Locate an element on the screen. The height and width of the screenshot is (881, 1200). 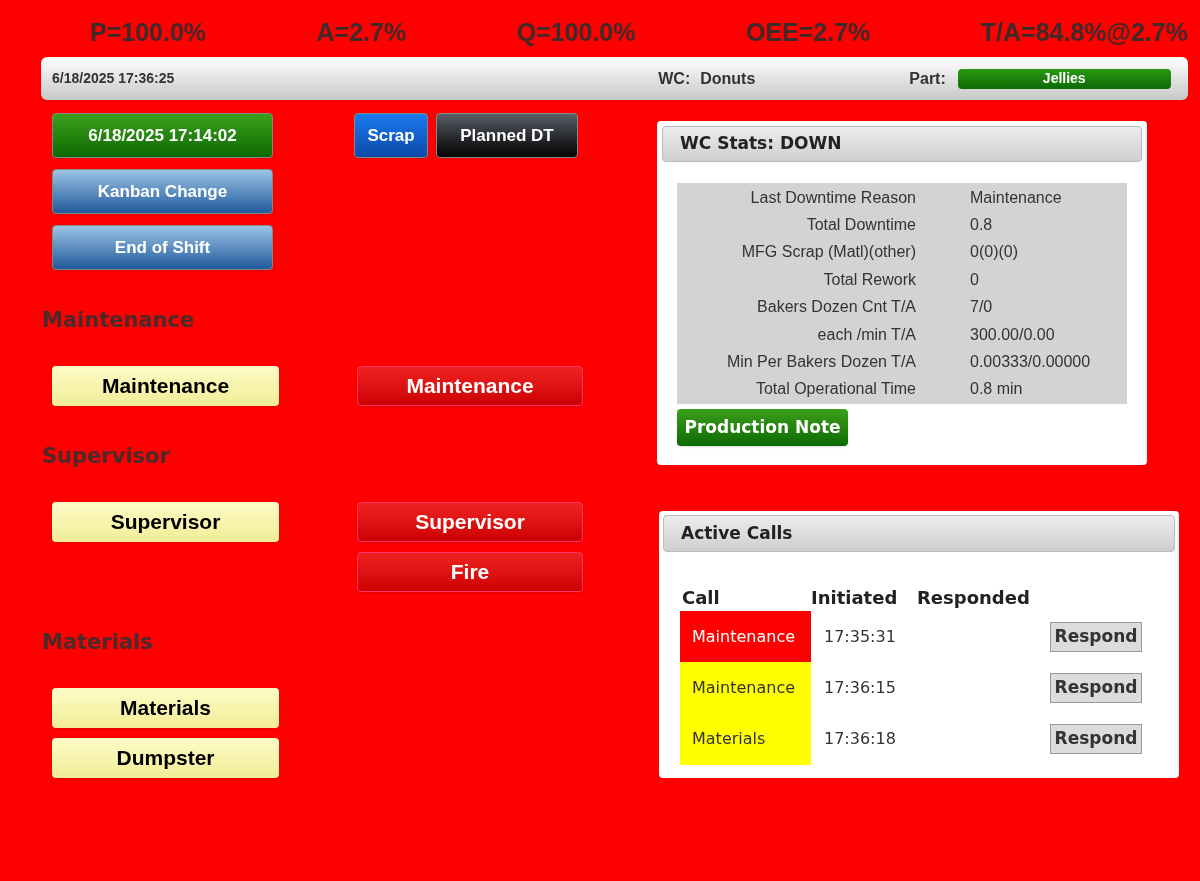
active-call-button: Supervisor is located at coordinates (470, 522).